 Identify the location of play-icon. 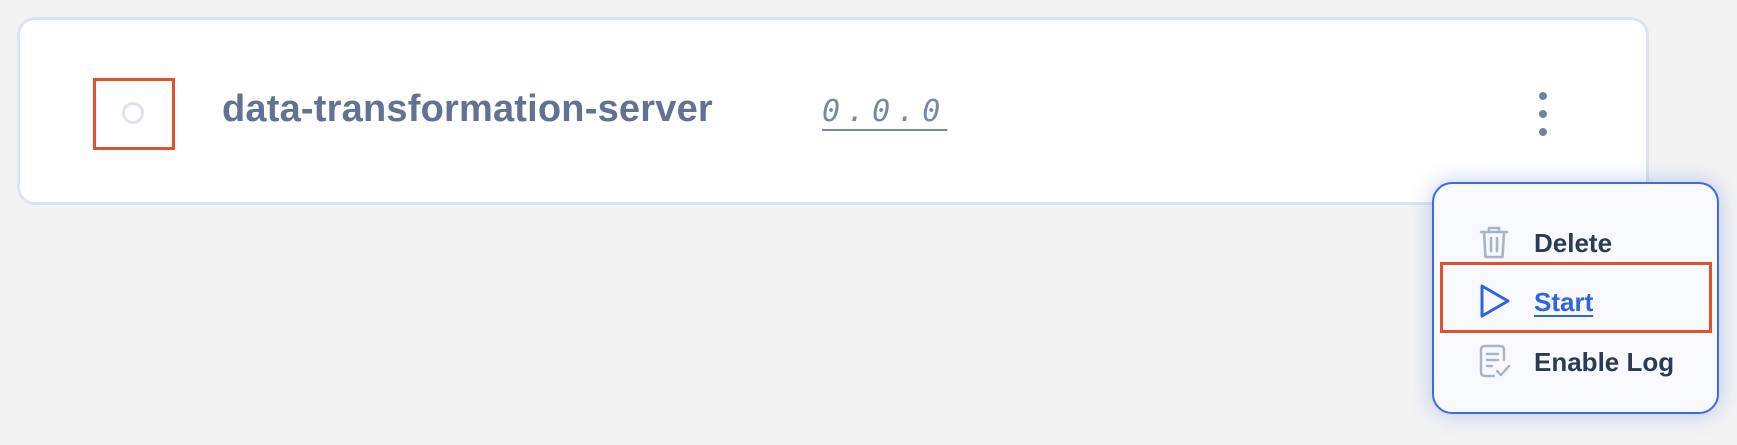
(1495, 301).